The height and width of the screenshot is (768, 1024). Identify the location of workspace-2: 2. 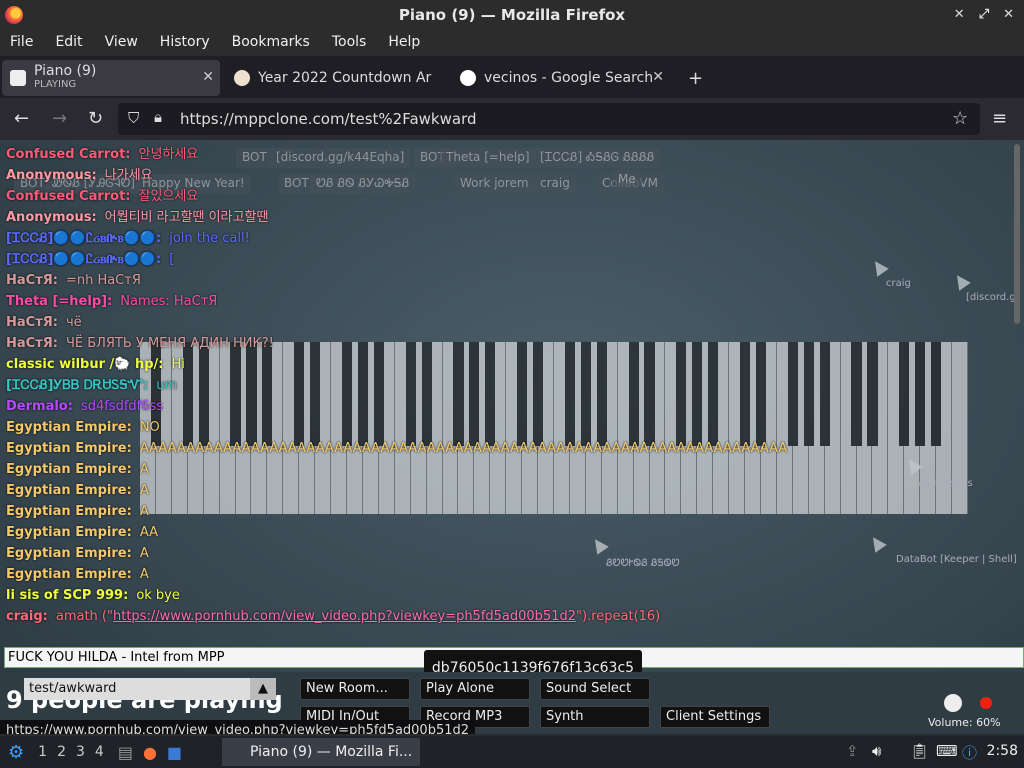
(61, 752).